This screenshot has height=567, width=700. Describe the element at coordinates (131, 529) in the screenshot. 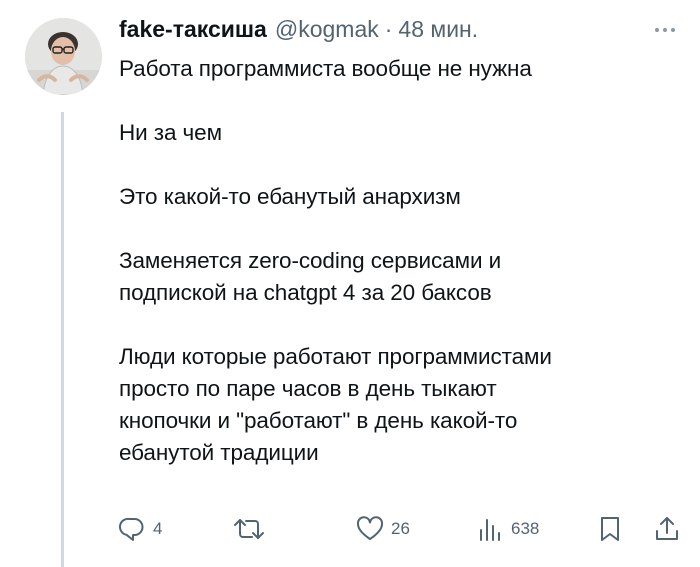

I see `reply-icon` at that location.